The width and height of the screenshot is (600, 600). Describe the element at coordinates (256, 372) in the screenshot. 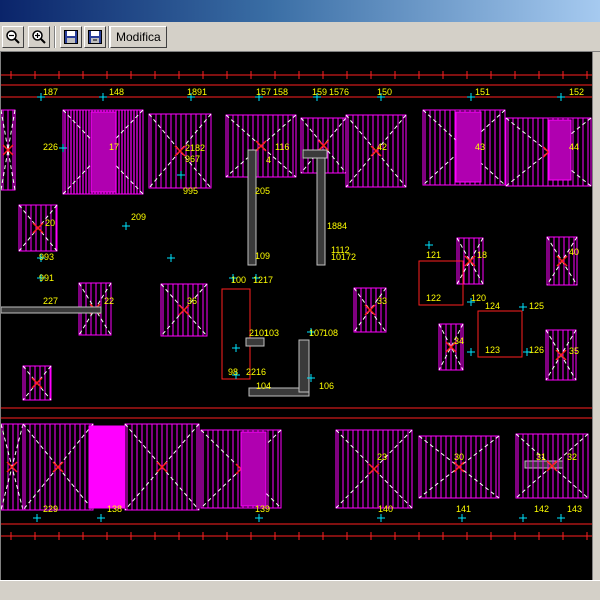

I see `node-label: 2216` at that location.